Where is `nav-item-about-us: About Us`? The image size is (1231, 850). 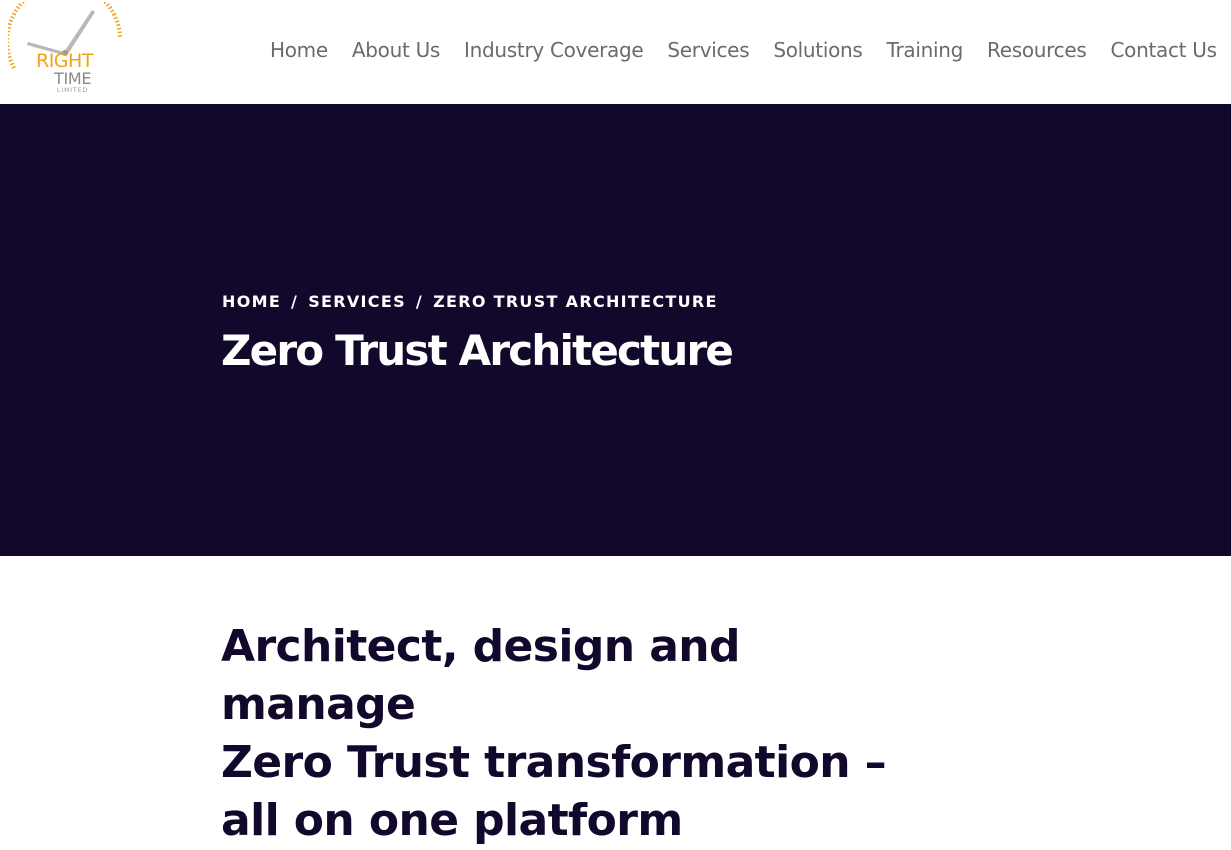
nav-item-about-us: About Us is located at coordinates (396, 50).